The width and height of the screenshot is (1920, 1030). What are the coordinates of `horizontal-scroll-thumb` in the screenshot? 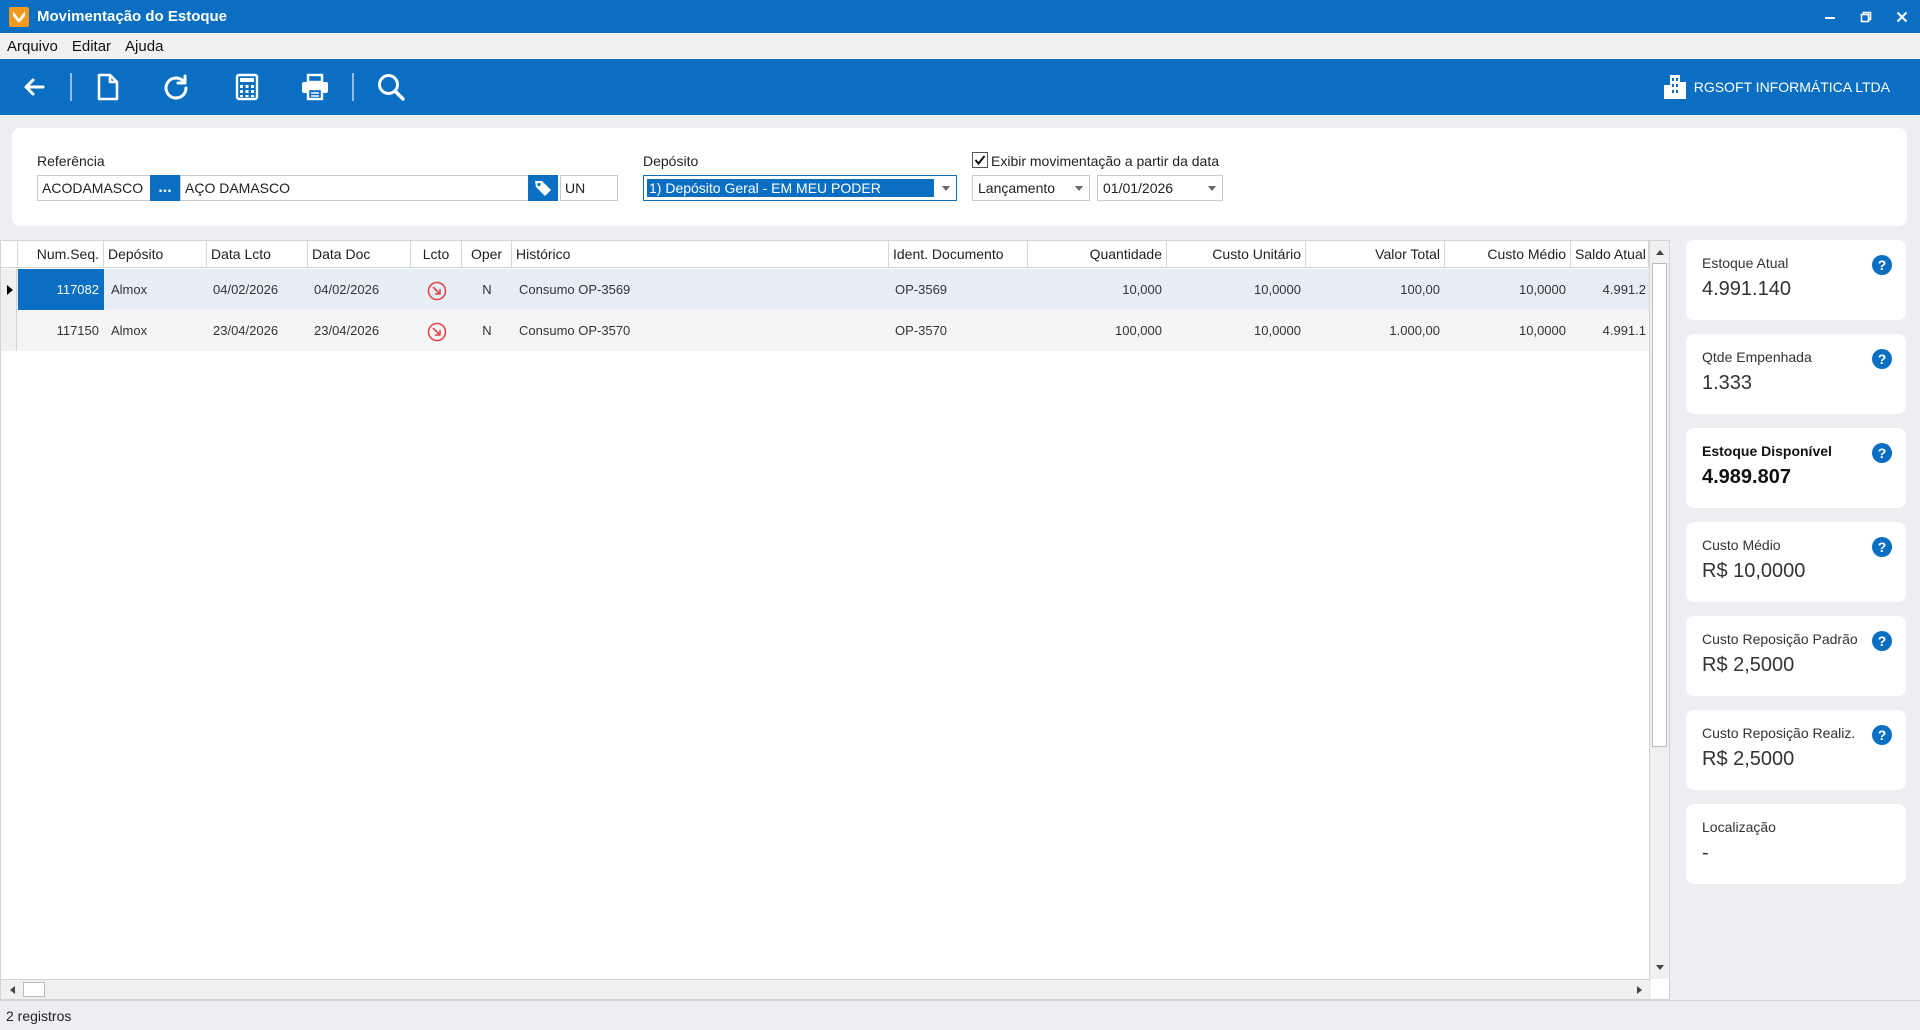 It's located at (34, 989).